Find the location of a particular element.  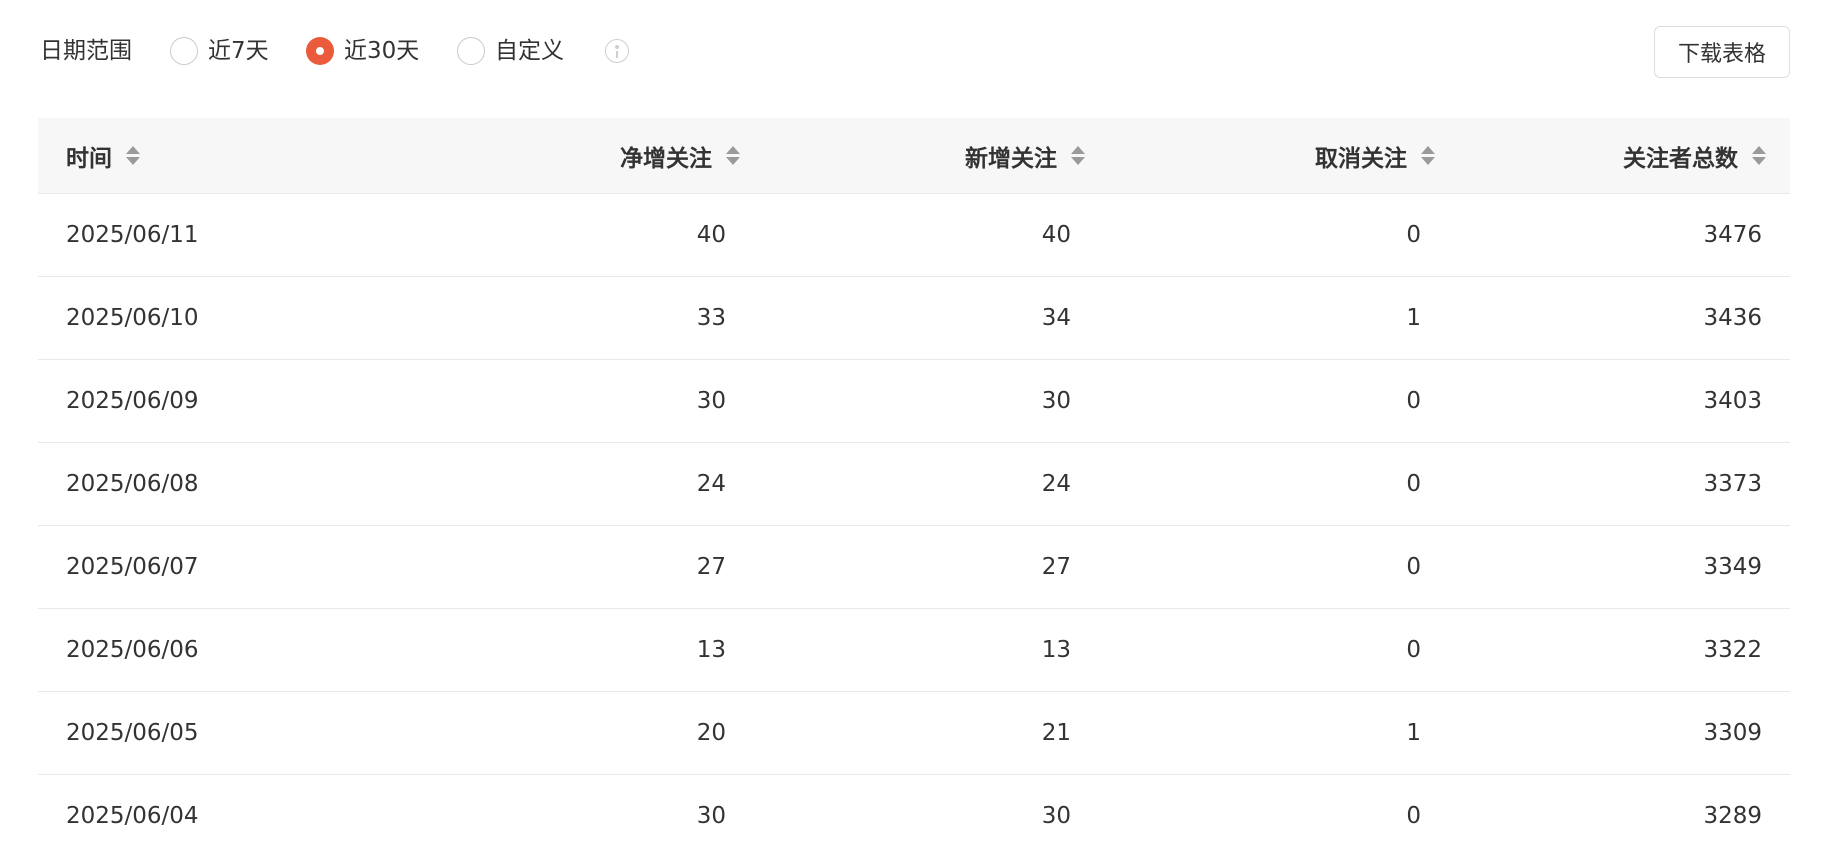

cell-date: 2025/06/04 is located at coordinates (132, 816).